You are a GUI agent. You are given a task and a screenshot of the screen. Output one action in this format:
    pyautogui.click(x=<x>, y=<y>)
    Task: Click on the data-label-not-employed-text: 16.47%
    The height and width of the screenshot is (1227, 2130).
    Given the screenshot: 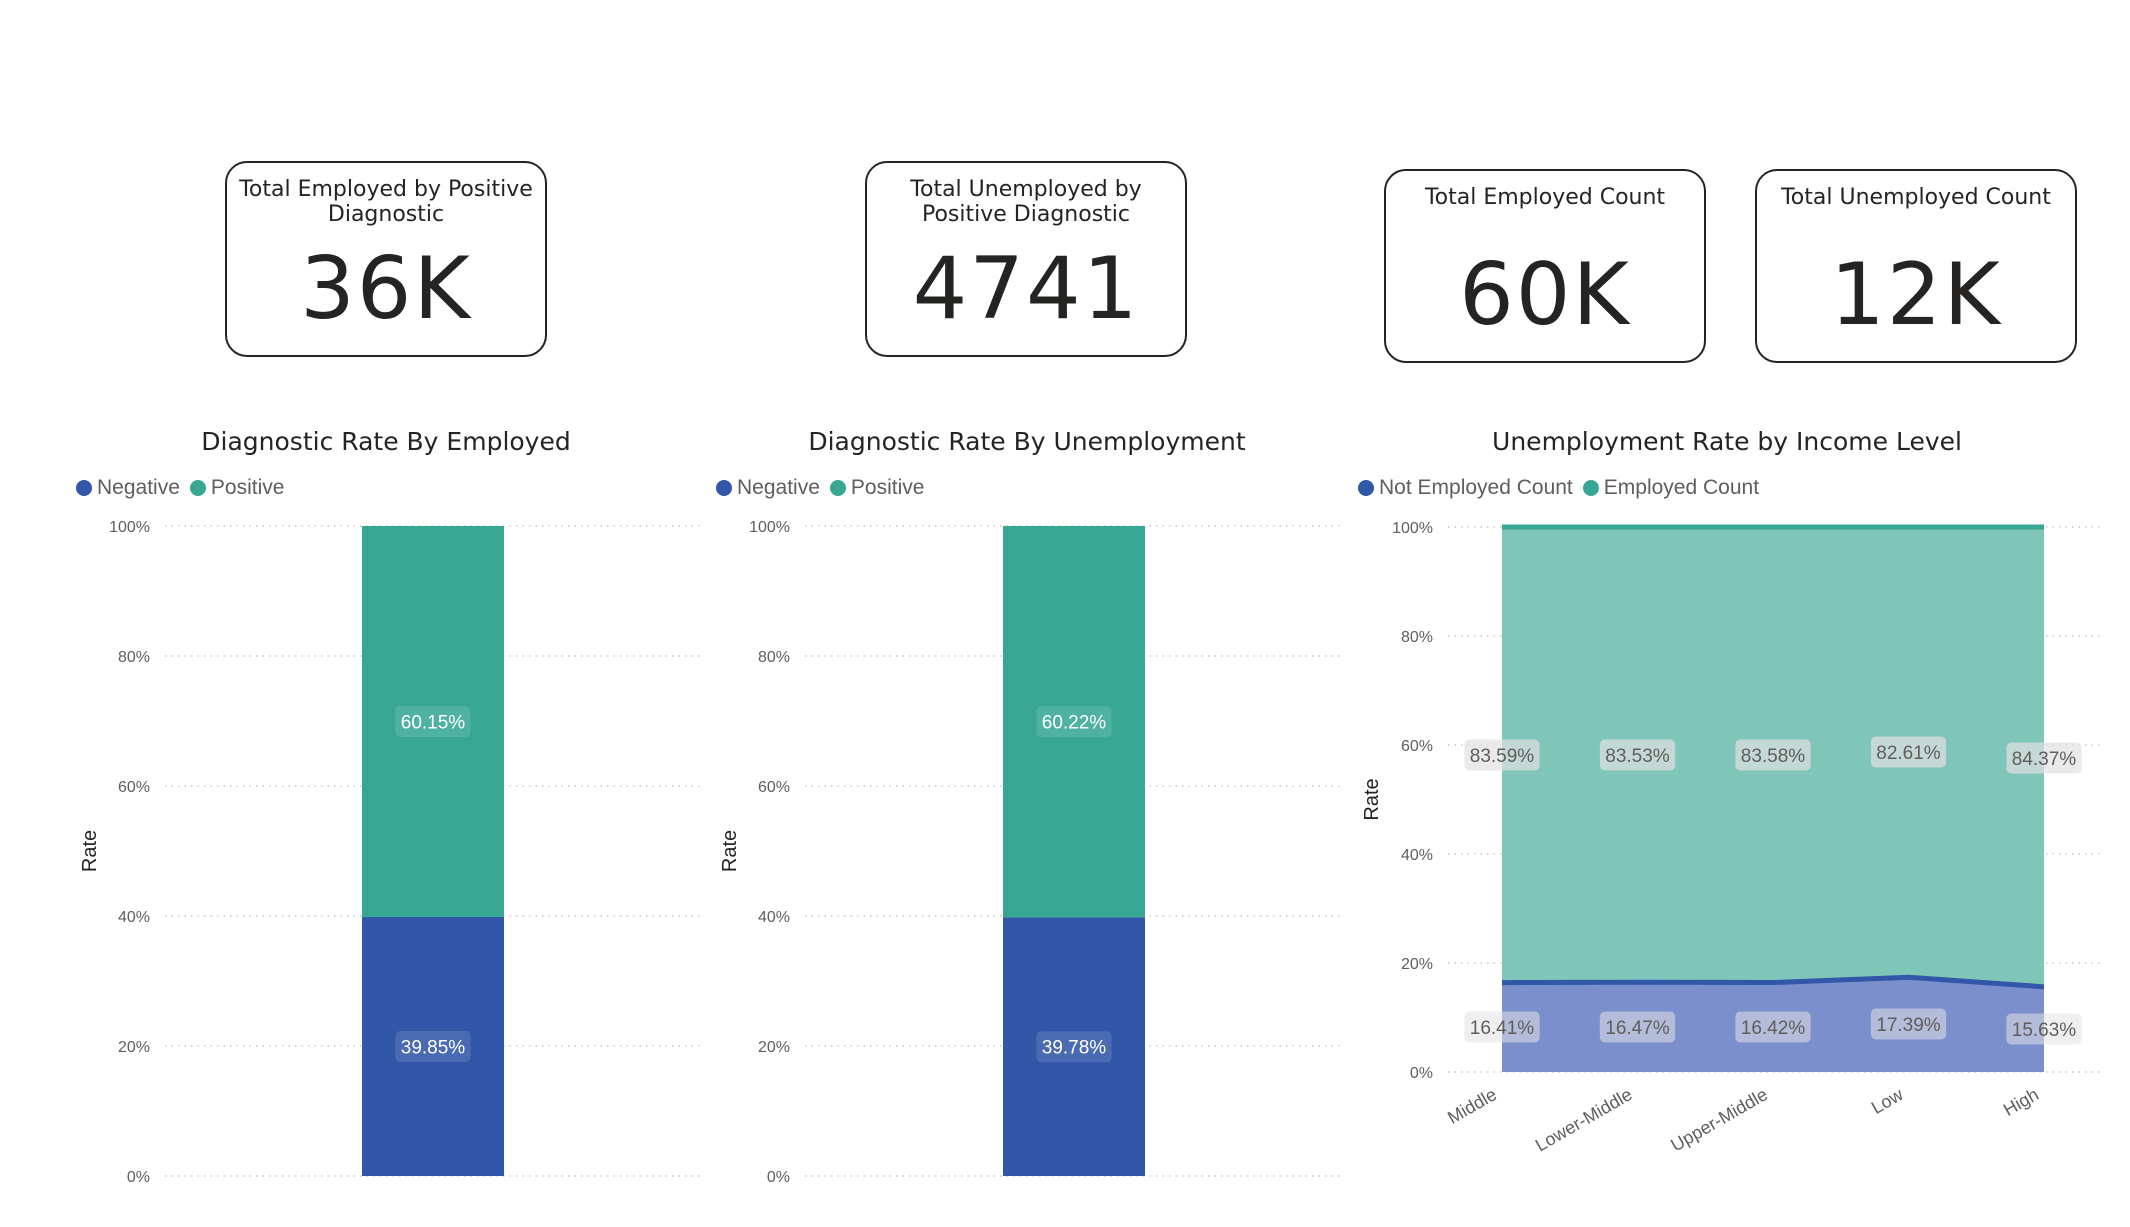 What is the action you would take?
    pyautogui.click(x=1637, y=1028)
    